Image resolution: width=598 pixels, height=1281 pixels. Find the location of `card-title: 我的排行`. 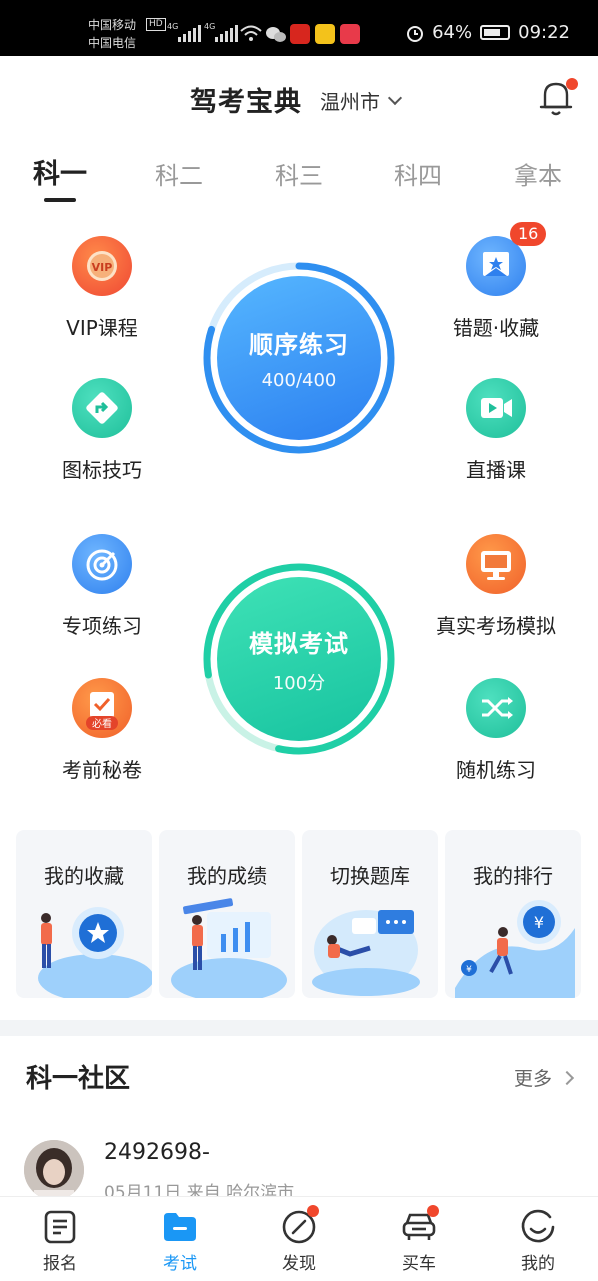

card-title: 我的排行 is located at coordinates (513, 876).